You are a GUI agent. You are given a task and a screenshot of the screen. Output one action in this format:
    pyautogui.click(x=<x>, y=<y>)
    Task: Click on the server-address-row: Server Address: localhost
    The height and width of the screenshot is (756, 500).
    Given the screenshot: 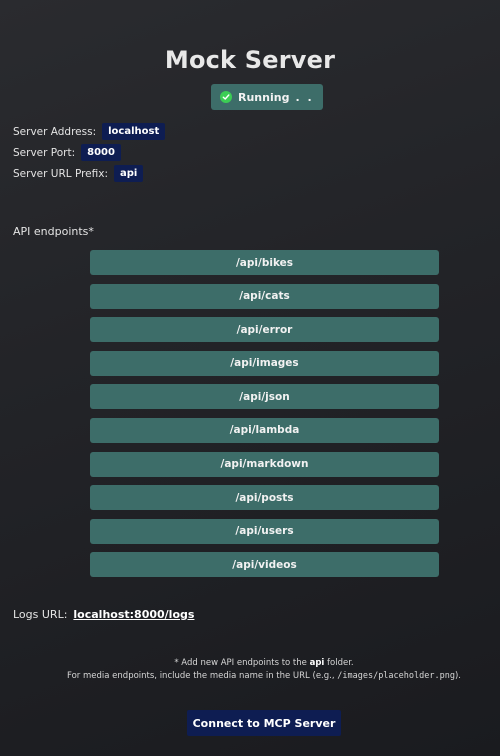 What is the action you would take?
    pyautogui.click(x=89, y=131)
    